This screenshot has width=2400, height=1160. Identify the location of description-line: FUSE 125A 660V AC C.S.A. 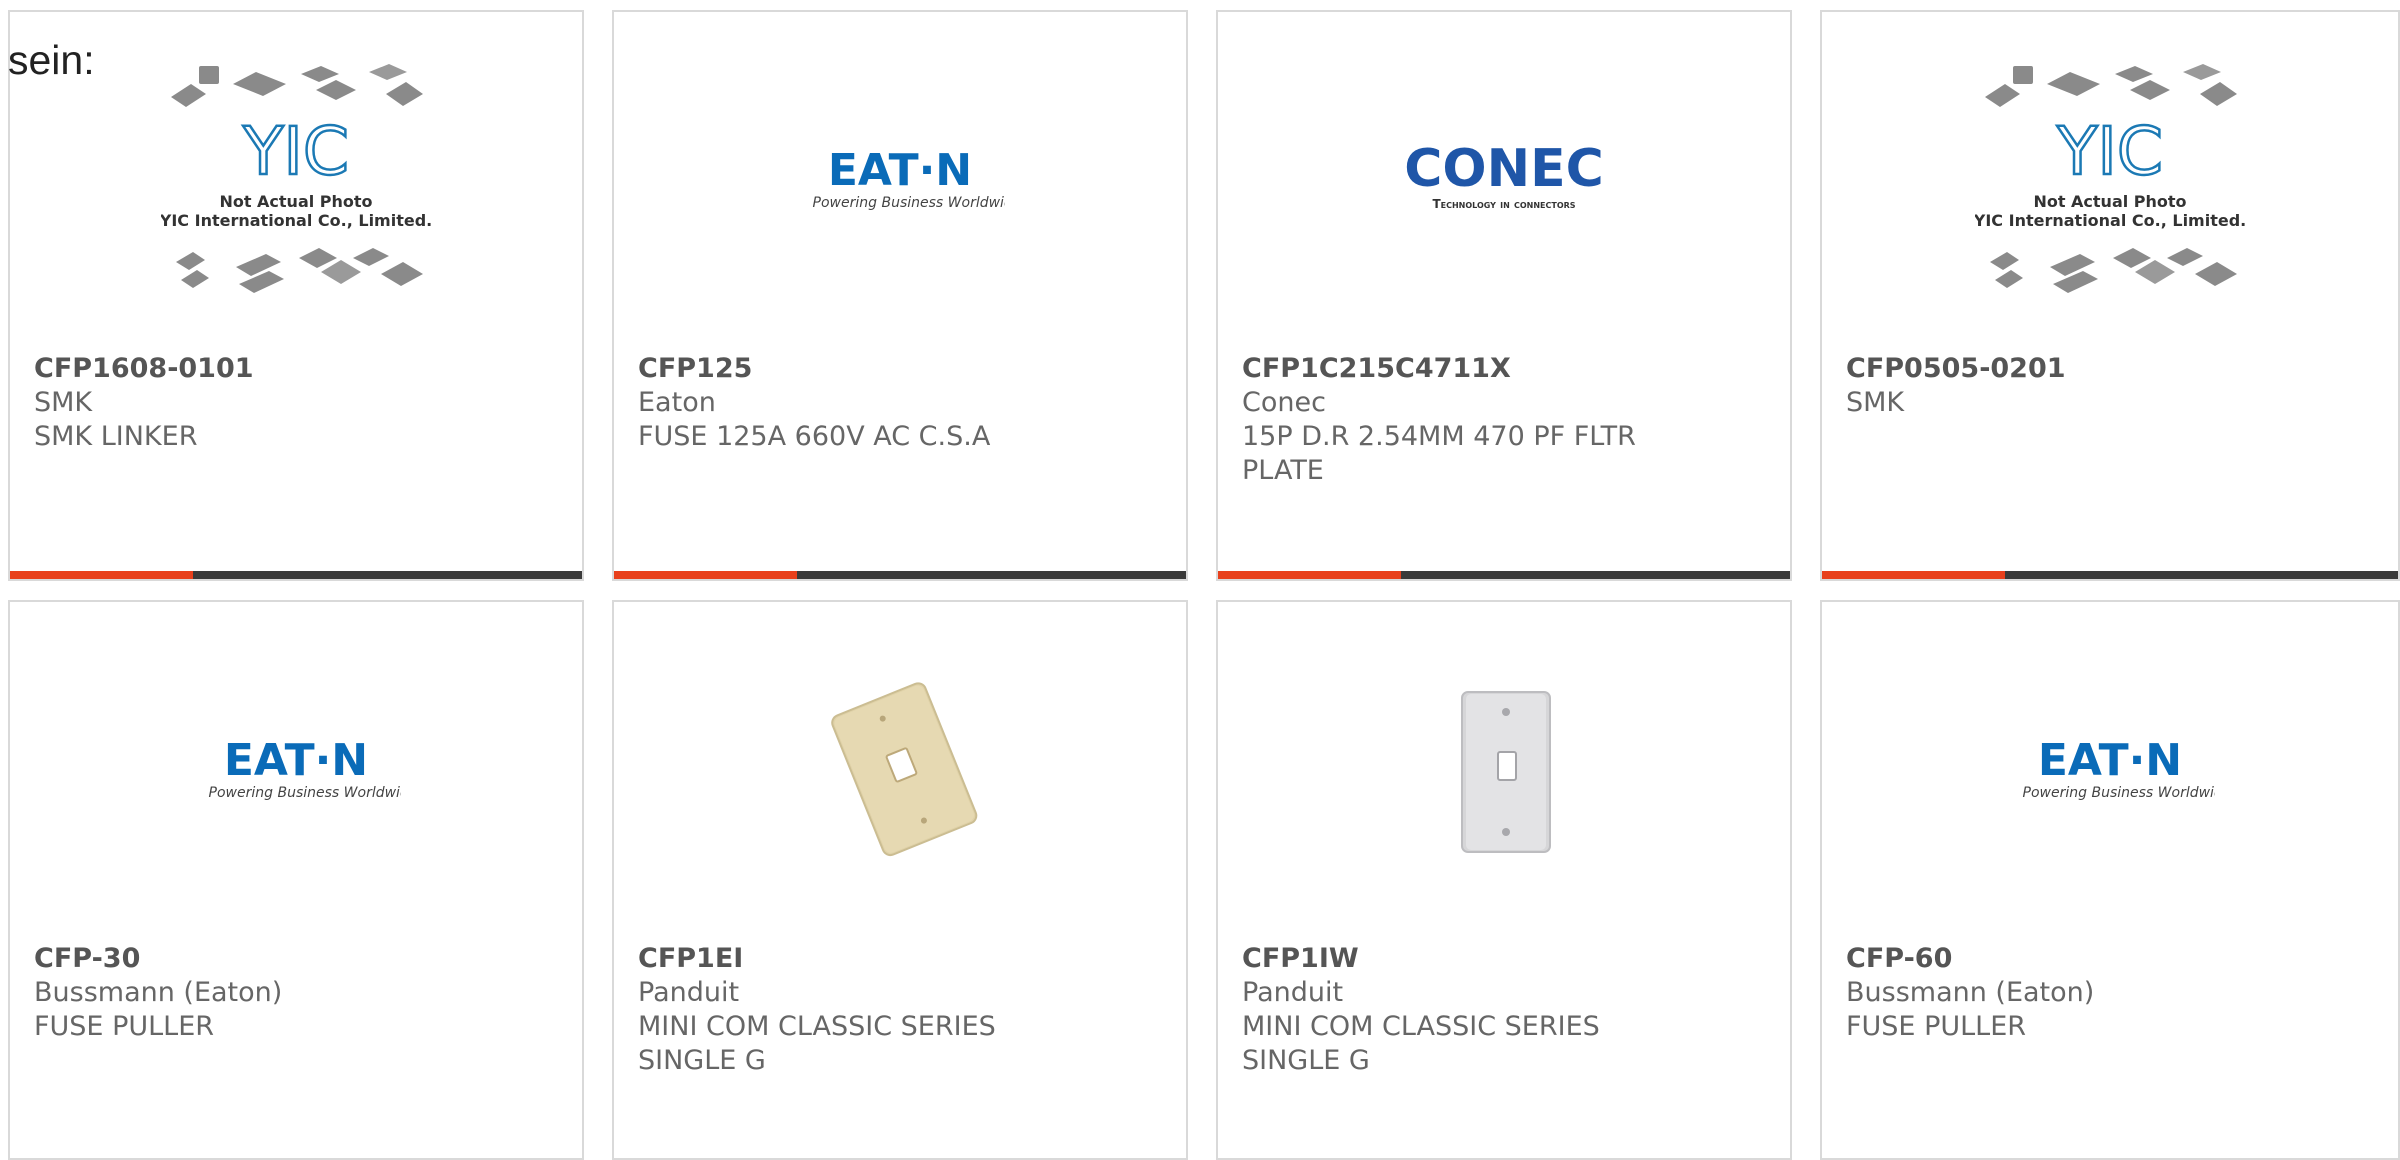
(814, 436).